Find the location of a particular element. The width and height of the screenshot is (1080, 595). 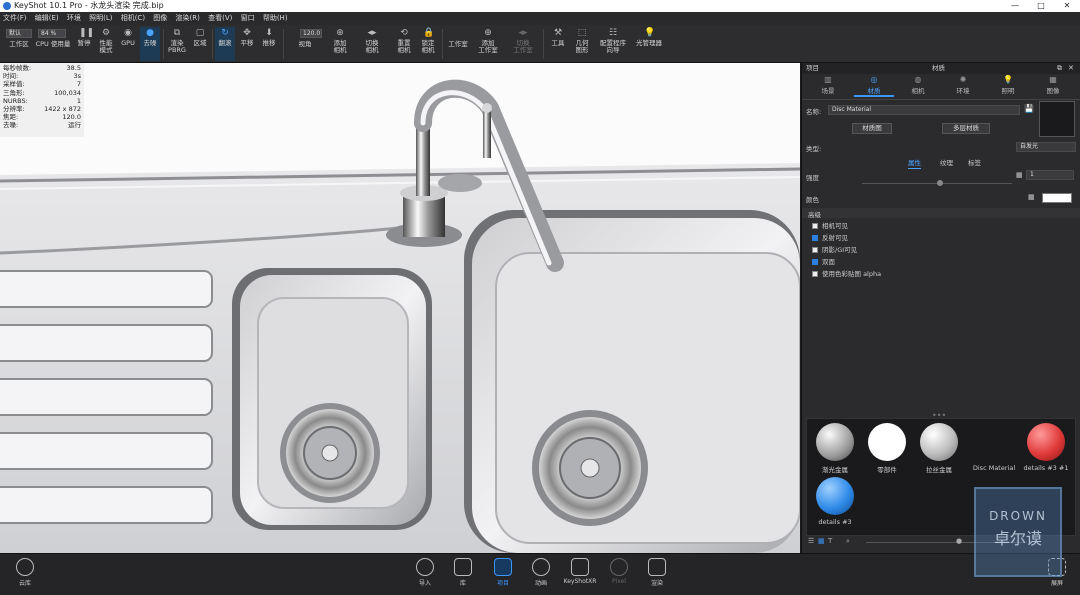

panel-undock-icon: ⧉ is located at coordinates (1059, 68).